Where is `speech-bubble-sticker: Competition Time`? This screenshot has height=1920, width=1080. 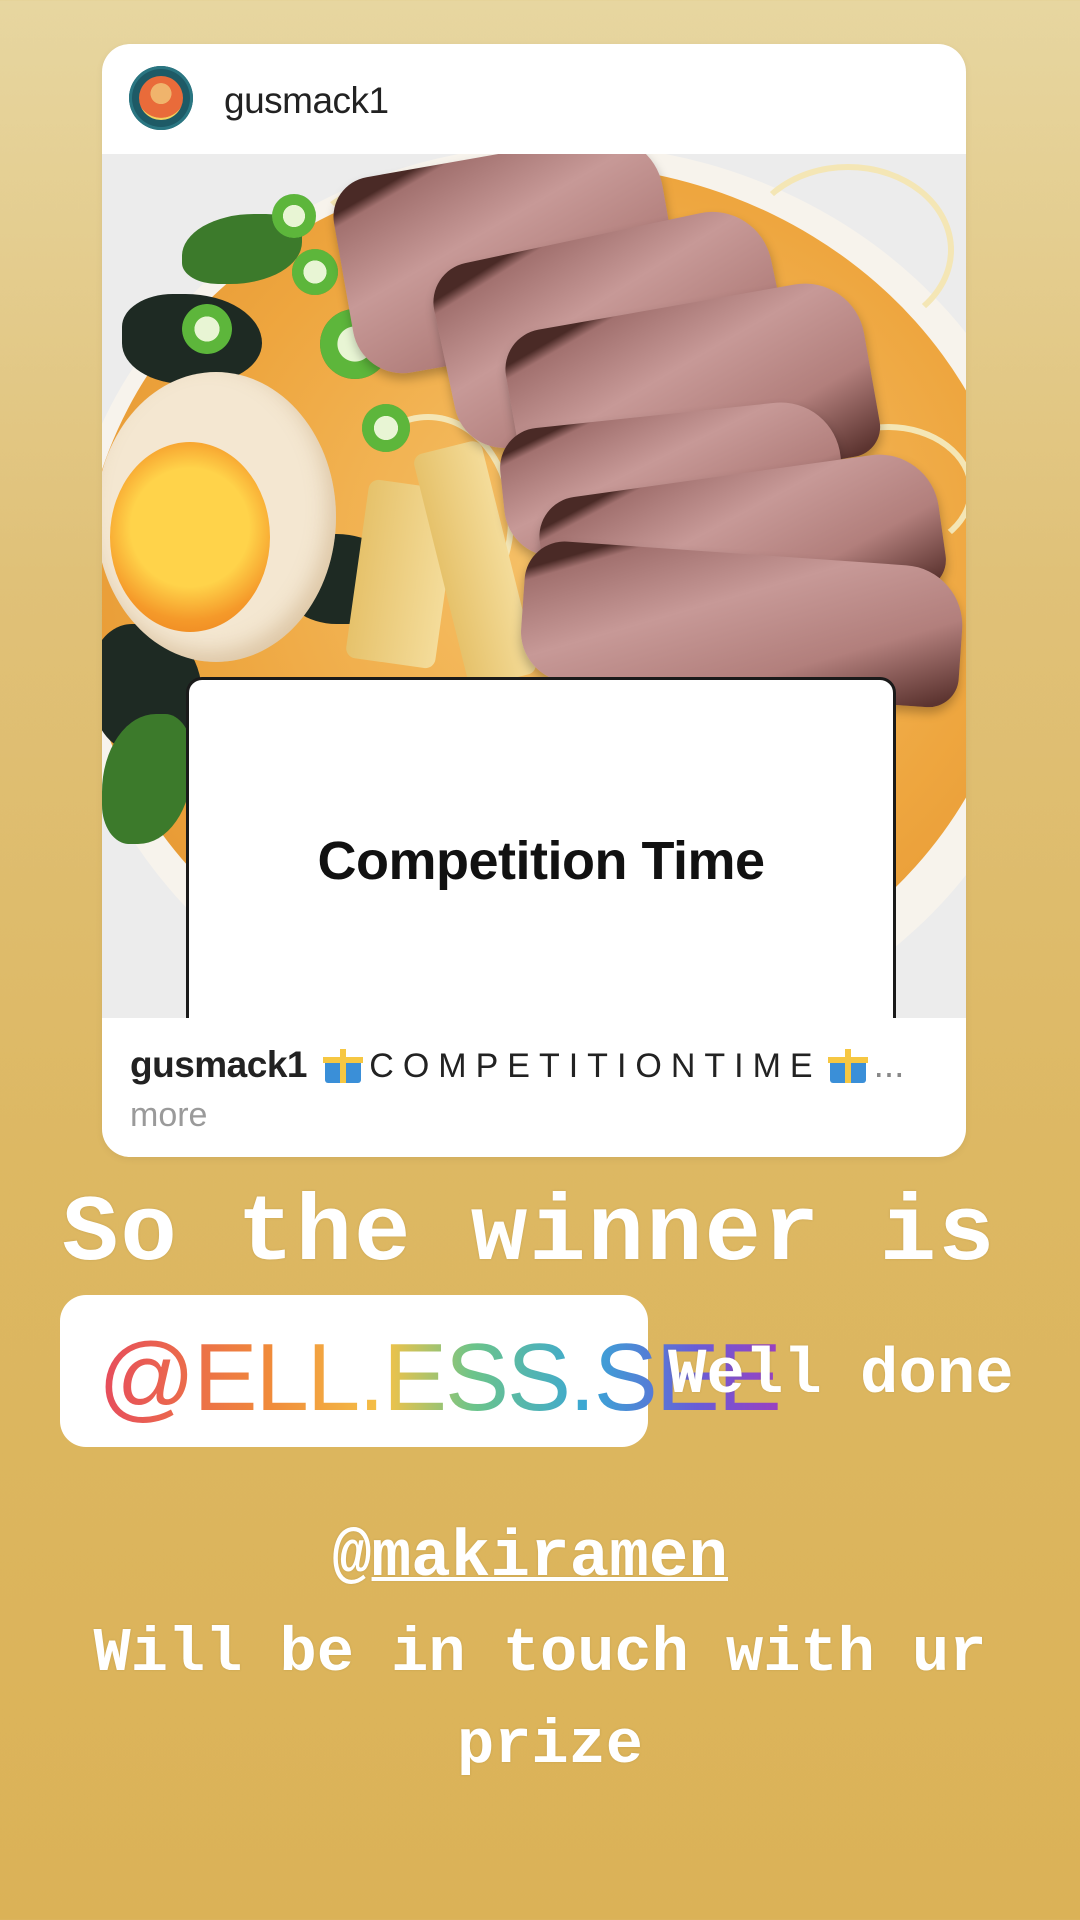 speech-bubble-sticker: Competition Time is located at coordinates (541, 847).